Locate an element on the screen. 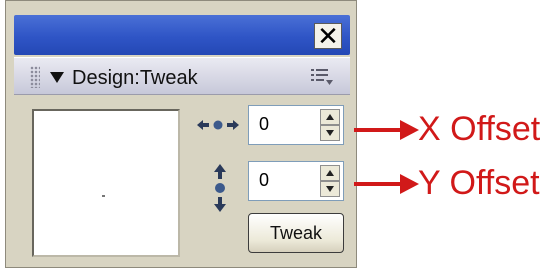 The height and width of the screenshot is (274, 559). tweak-button: Tweak is located at coordinates (296, 233).